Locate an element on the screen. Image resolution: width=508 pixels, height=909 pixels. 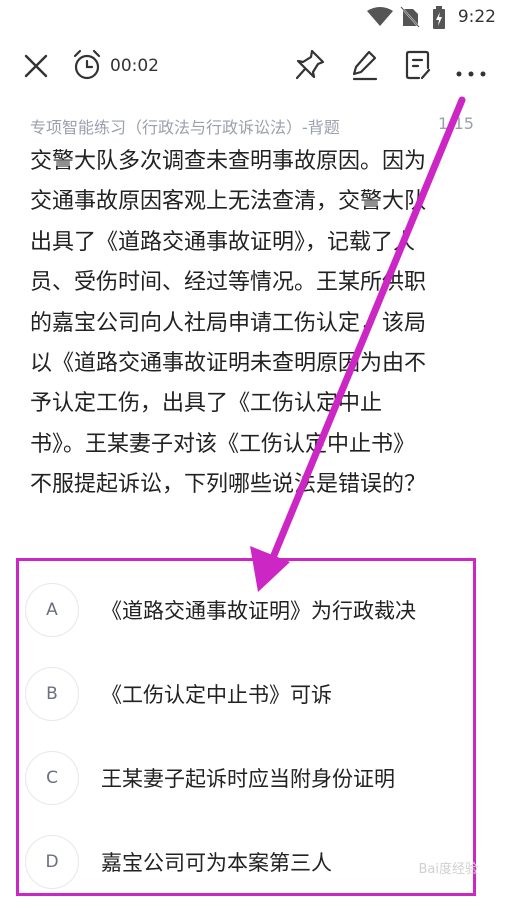
page-indicator: 1/15 is located at coordinates (456, 123).